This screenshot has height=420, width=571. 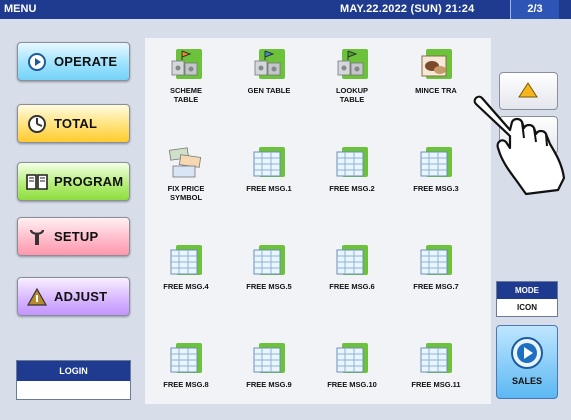 What do you see at coordinates (186, 65) in the screenshot?
I see `scheme-table-icon` at bounding box center [186, 65].